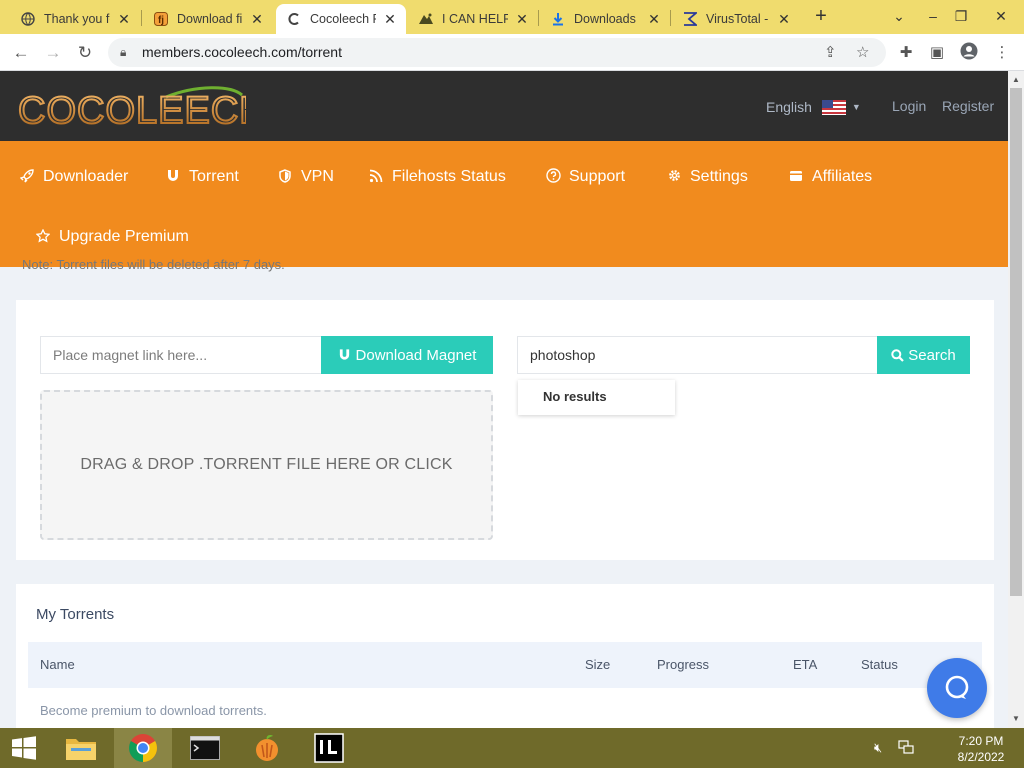 The height and width of the screenshot is (768, 1024). What do you see at coordinates (805, 664) in the screenshot?
I see `column-header: ETA` at bounding box center [805, 664].